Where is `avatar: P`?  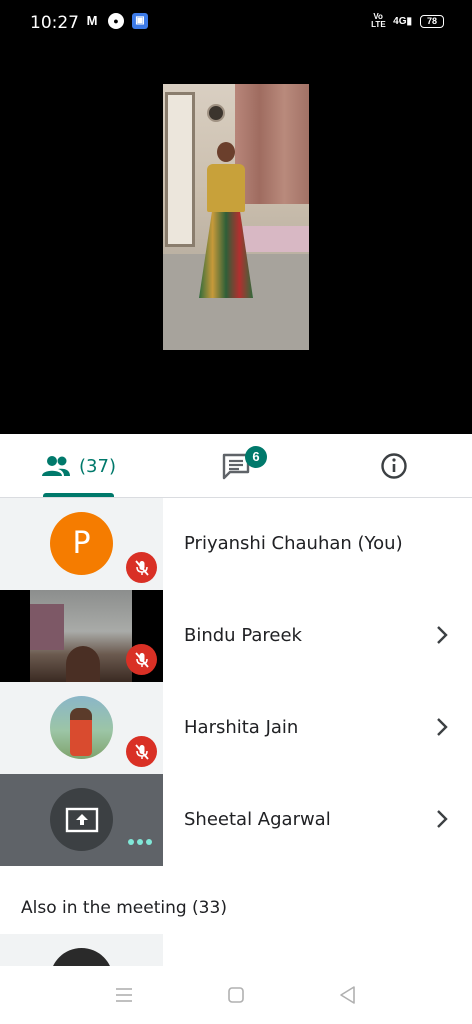 avatar: P is located at coordinates (81, 543).